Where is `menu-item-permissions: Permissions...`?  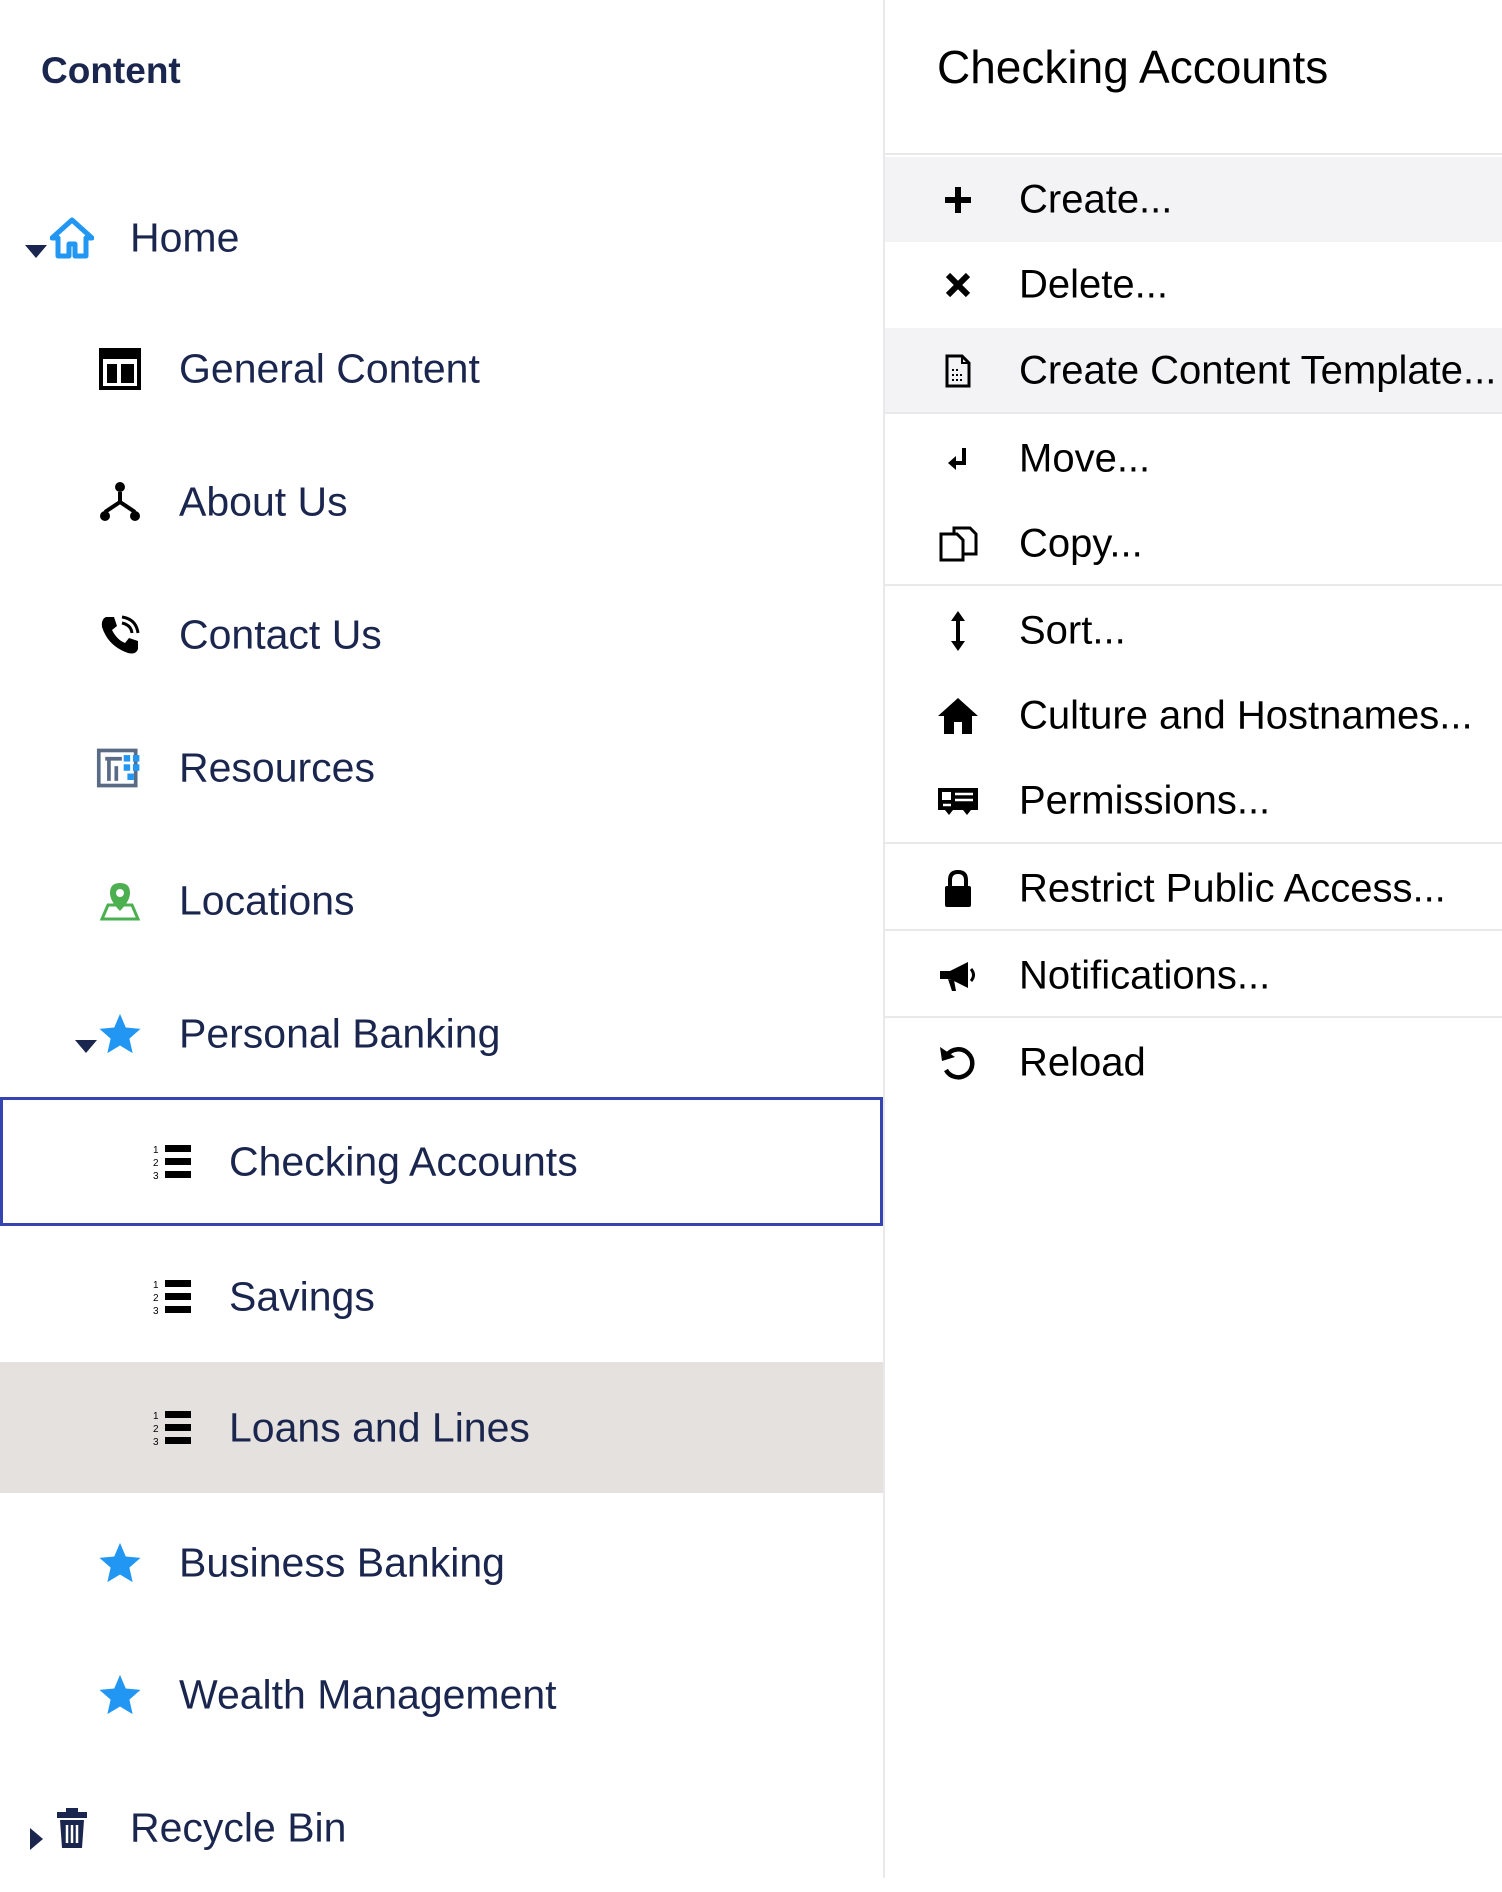 menu-item-permissions: Permissions... is located at coordinates (1193, 800).